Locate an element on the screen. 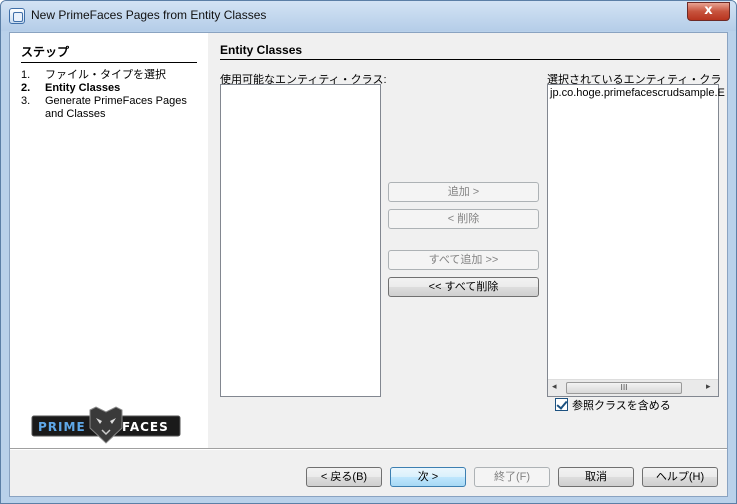 Image resolution: width=737 pixels, height=504 pixels. step-number: 3. is located at coordinates (26, 101).